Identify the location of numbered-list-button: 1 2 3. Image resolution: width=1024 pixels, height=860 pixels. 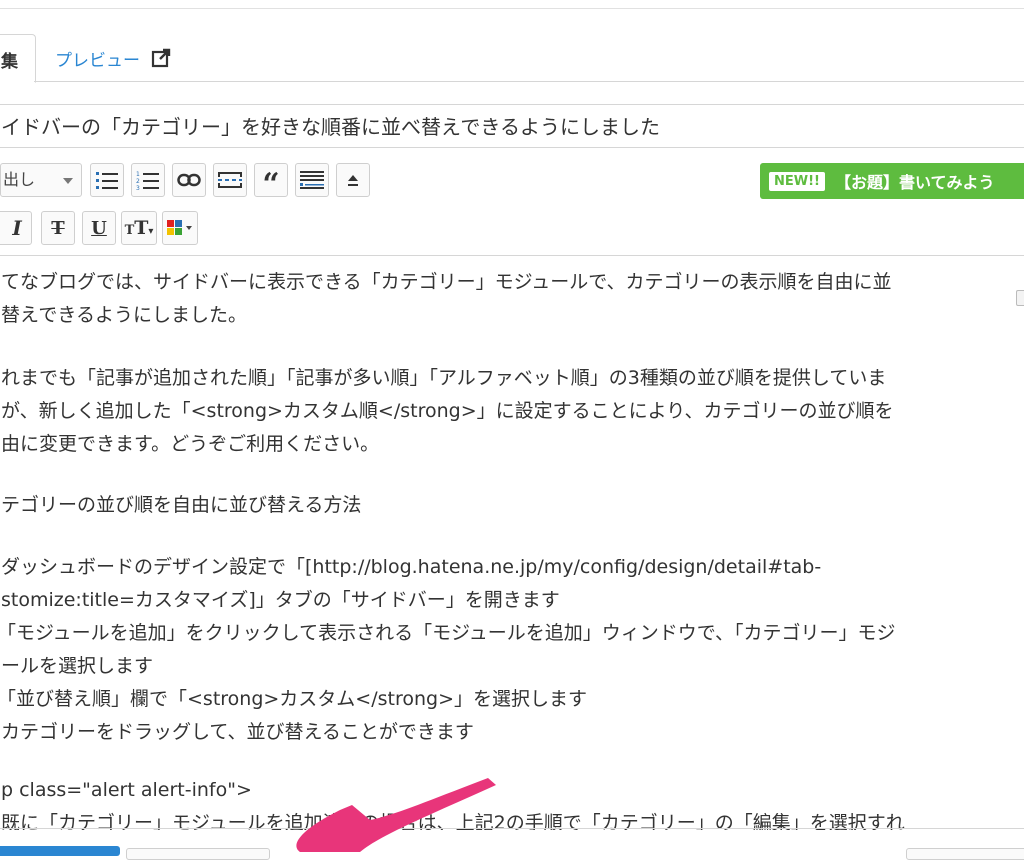
(148, 180).